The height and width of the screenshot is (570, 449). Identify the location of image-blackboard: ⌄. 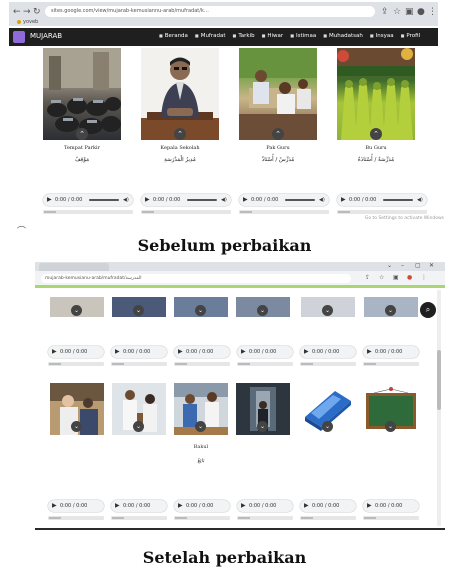
(391, 409).